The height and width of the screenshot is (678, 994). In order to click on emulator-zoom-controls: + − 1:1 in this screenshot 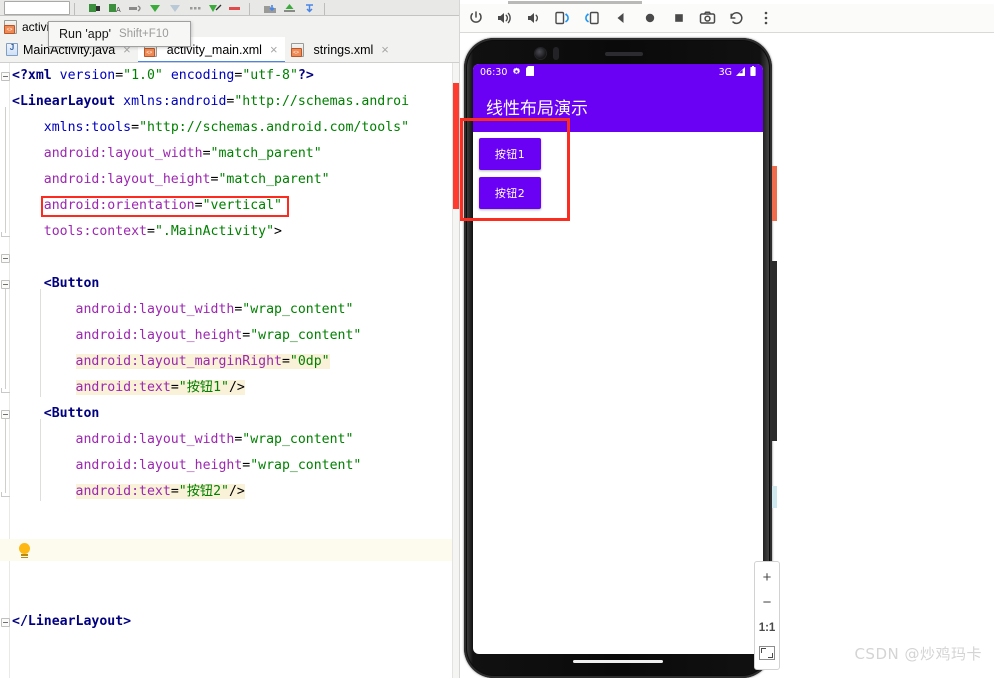, I will do `click(767, 615)`.